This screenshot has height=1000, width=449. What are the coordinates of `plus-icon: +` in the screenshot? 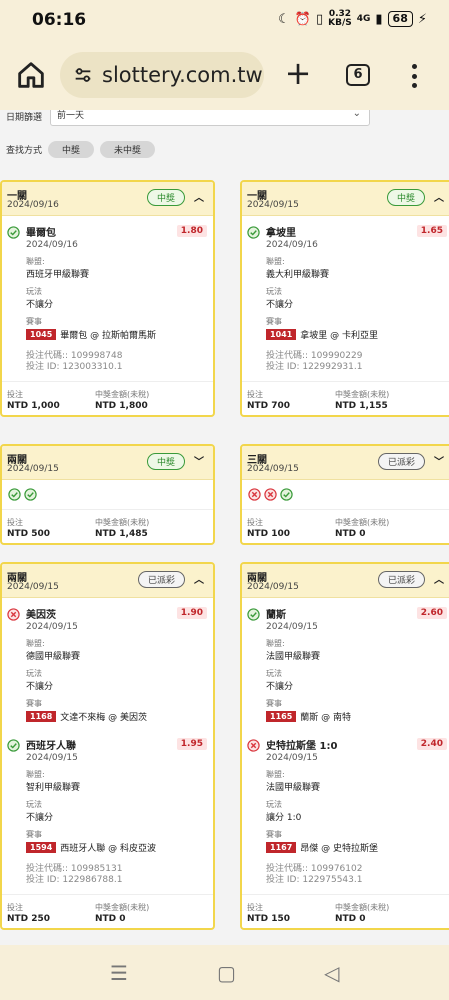 It's located at (298, 73).